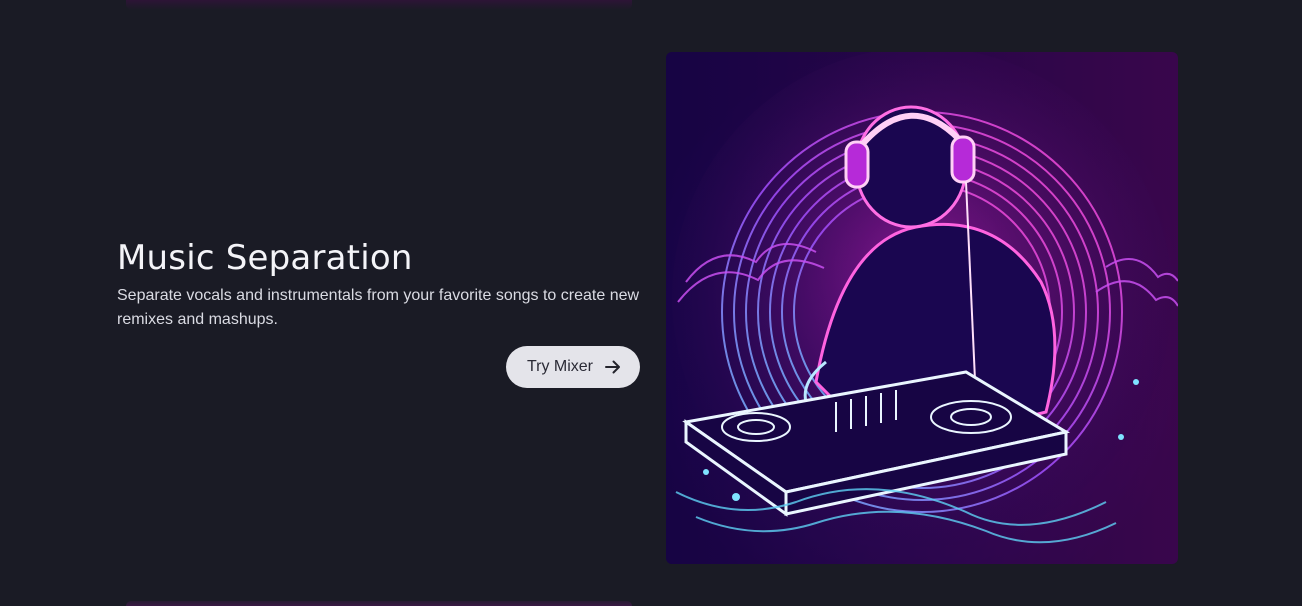 The width and height of the screenshot is (1302, 606). What do you see at coordinates (379, 5) in the screenshot?
I see `previous-card-edge` at bounding box center [379, 5].